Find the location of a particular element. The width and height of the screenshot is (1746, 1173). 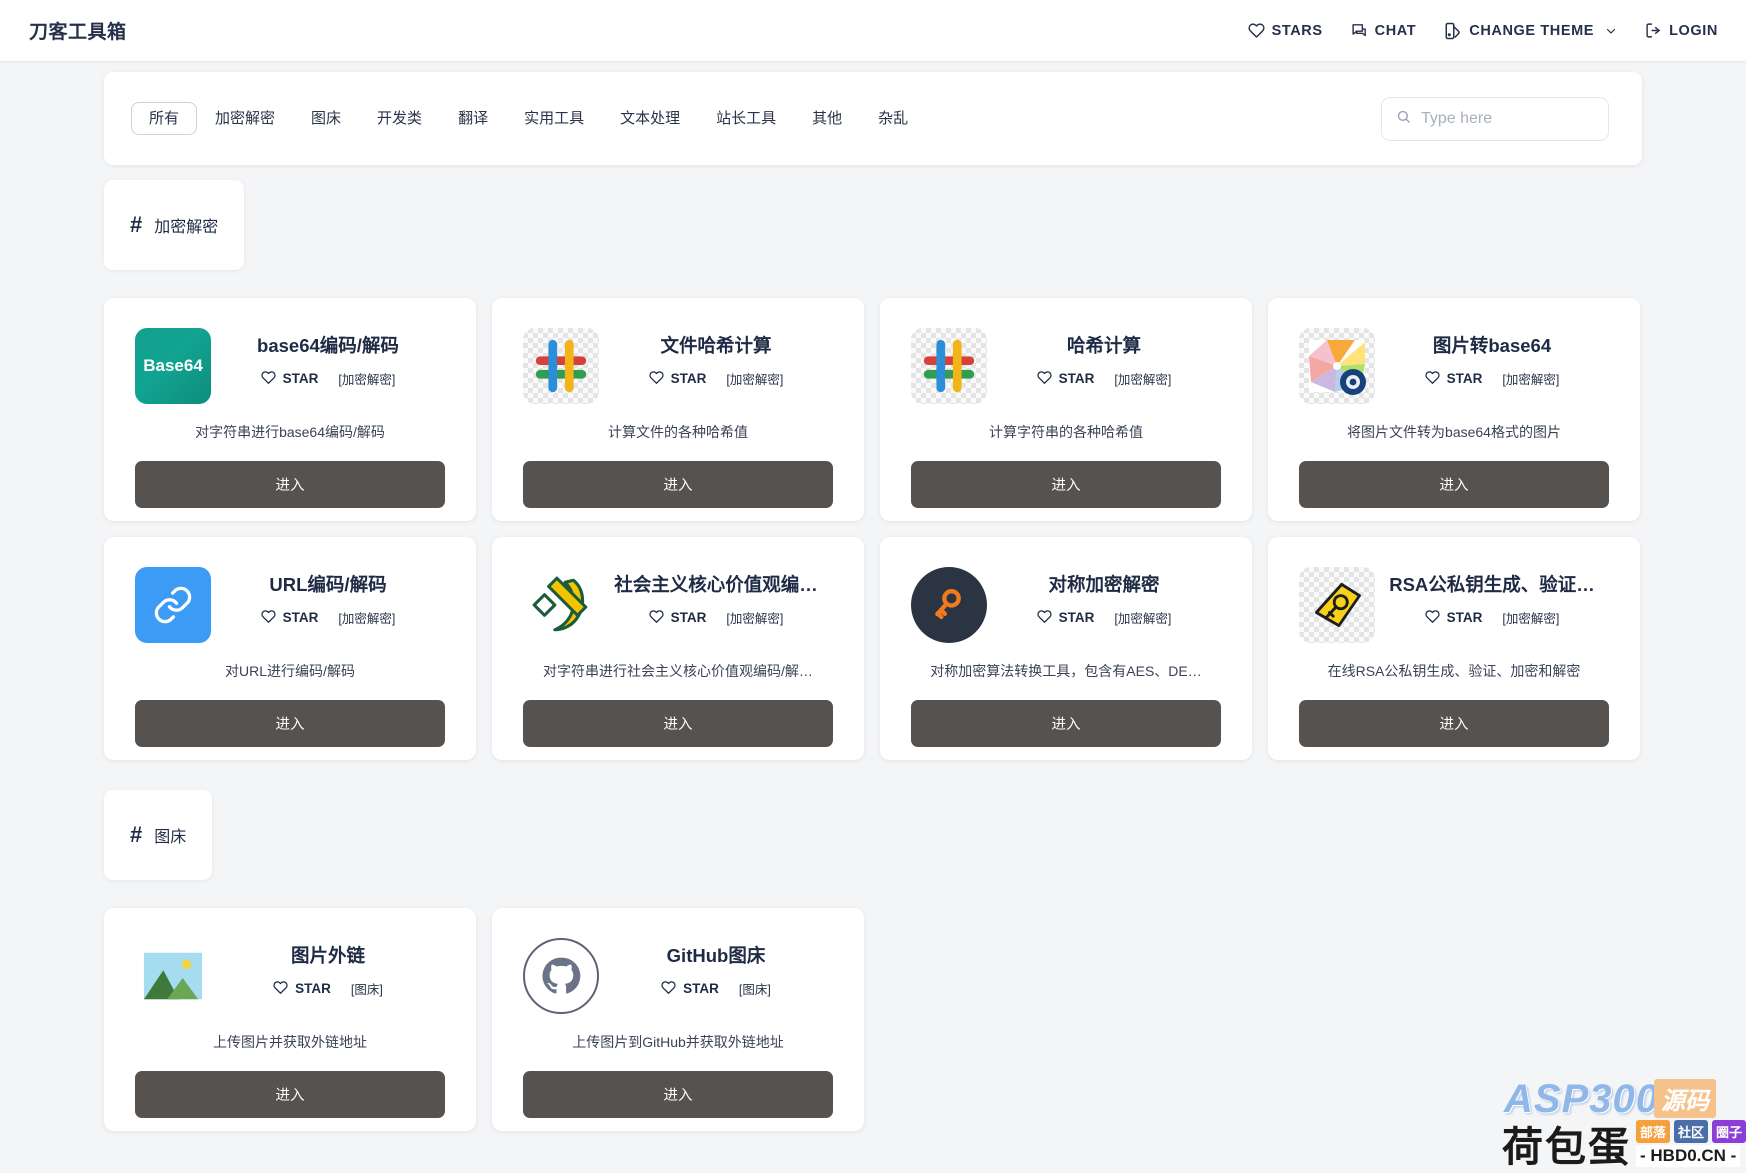

card-description: 对字符串进行base64编码/解码 is located at coordinates (290, 432).